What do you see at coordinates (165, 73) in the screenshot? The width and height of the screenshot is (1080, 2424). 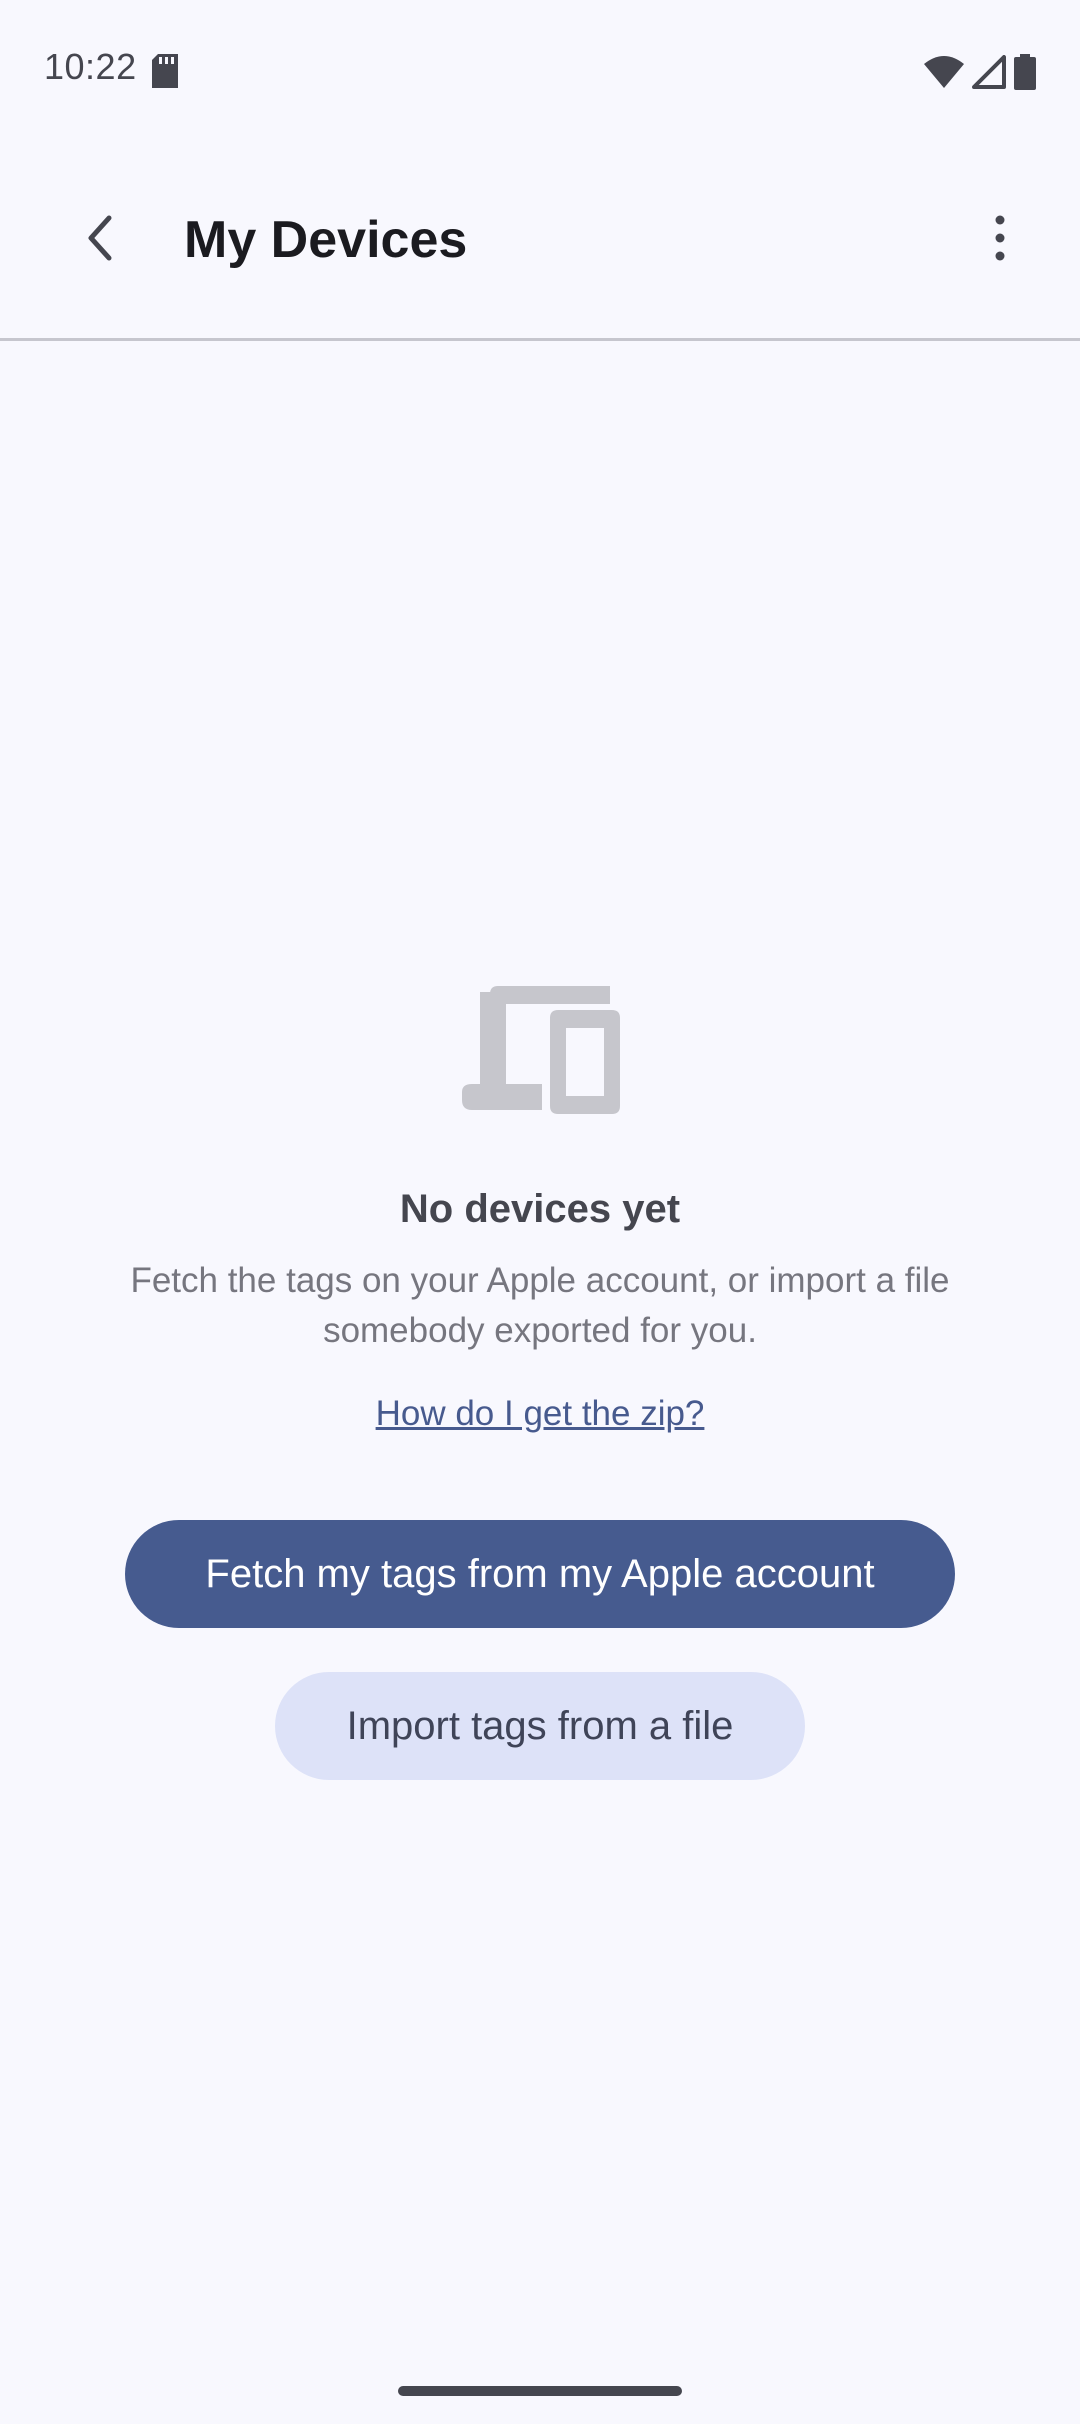 I see `sd-card-icon` at bounding box center [165, 73].